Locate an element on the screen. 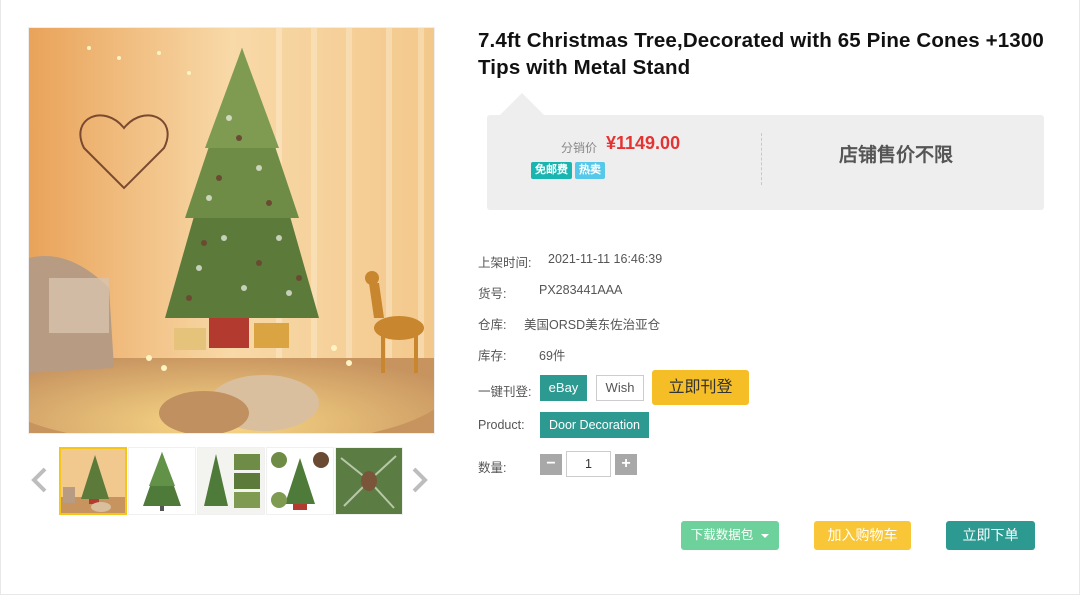 The width and height of the screenshot is (1080, 595). badge-hot-sale: 热卖 is located at coordinates (590, 170).